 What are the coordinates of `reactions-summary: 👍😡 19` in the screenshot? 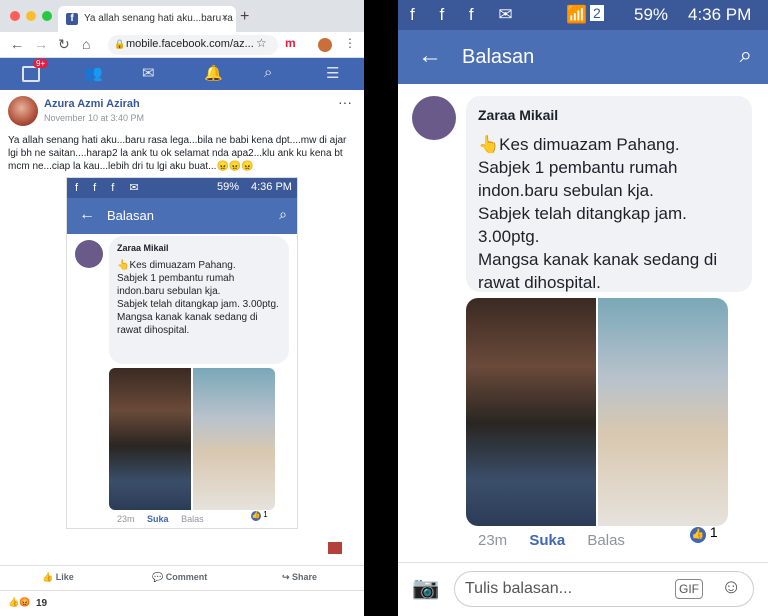 It's located at (182, 603).